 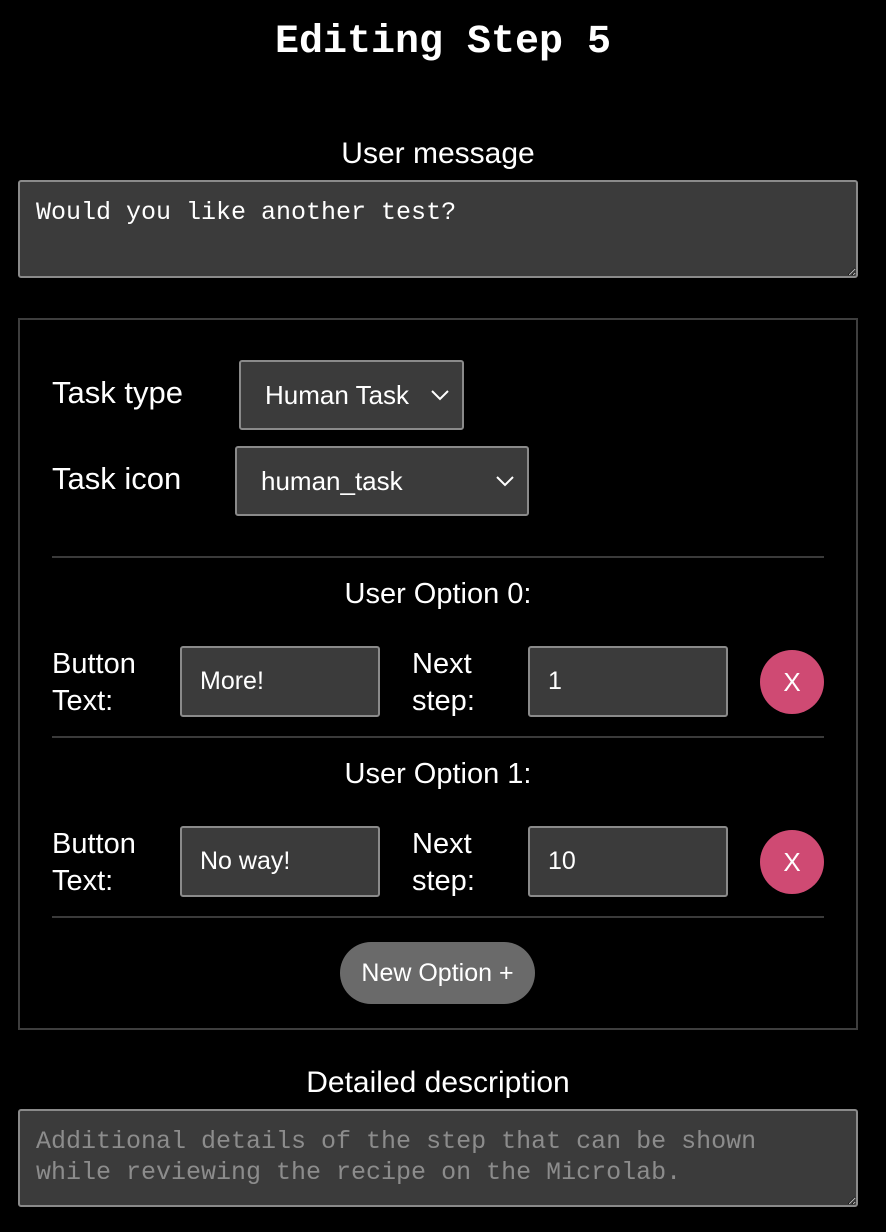 What do you see at coordinates (280, 681) in the screenshot?
I see `option-0-button-text-input` at bounding box center [280, 681].